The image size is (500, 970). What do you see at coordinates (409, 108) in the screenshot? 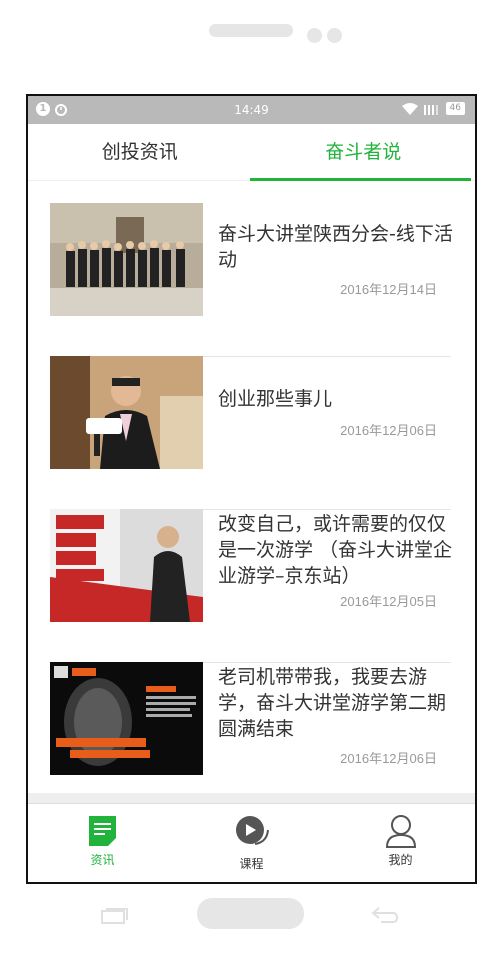
I see `wifi-icon` at bounding box center [409, 108].